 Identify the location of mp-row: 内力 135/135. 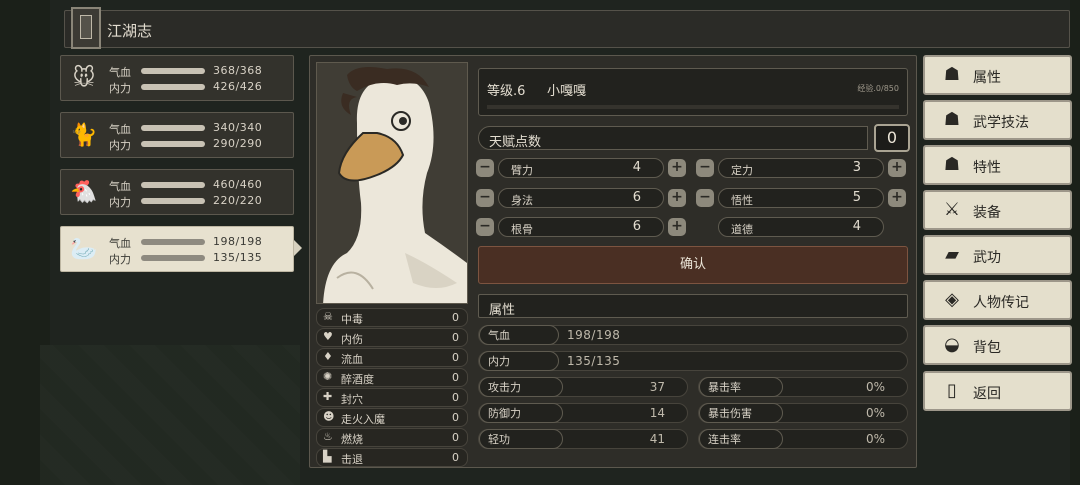
(199, 258).